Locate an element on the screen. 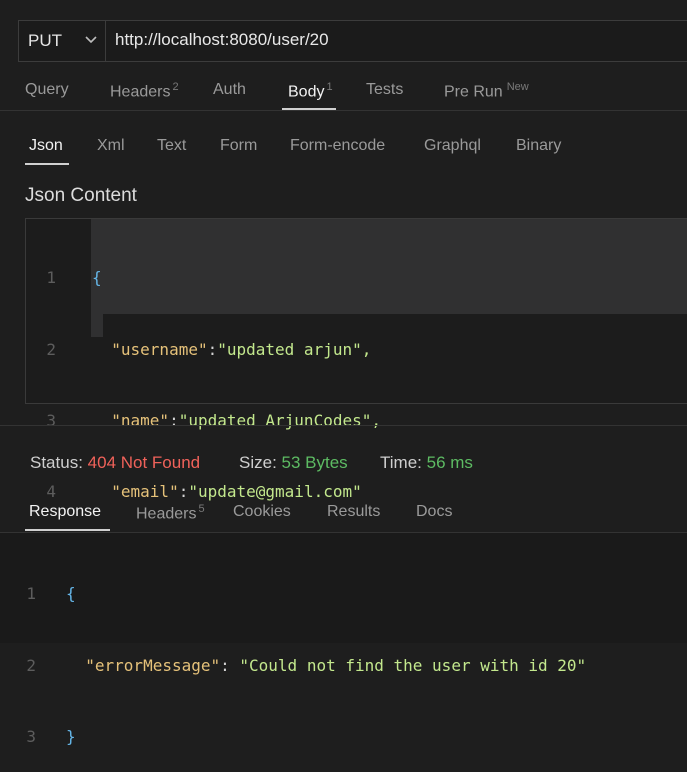 The image size is (687, 772). tab-cookies: Cookies is located at coordinates (262, 512).